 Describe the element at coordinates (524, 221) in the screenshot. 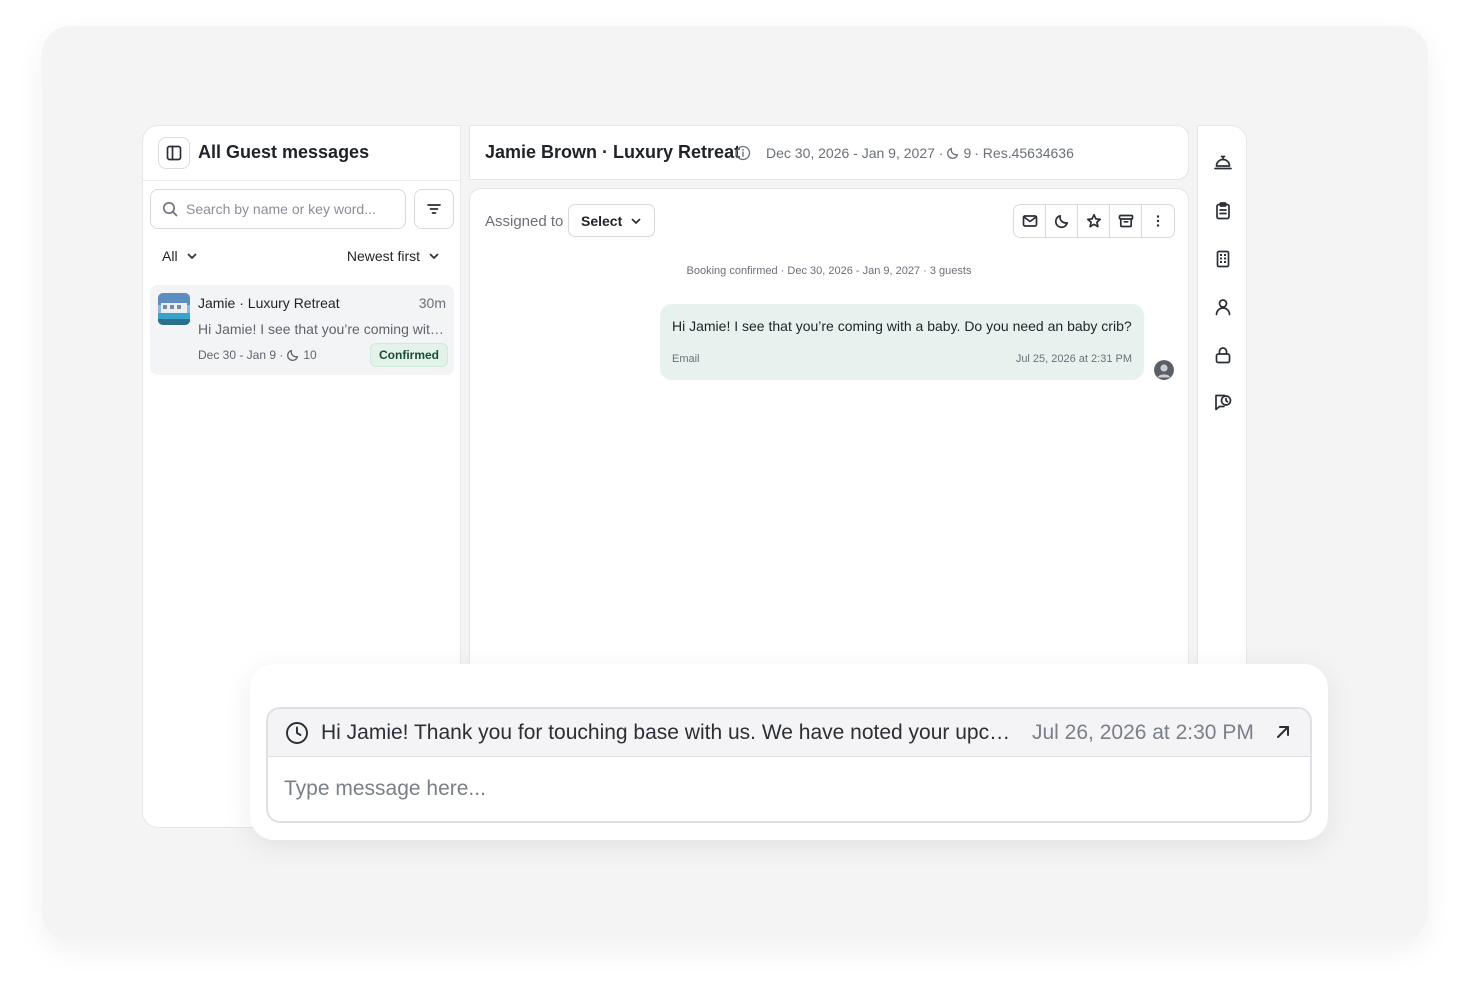

I see `assigned-to-label: Assigned to` at that location.